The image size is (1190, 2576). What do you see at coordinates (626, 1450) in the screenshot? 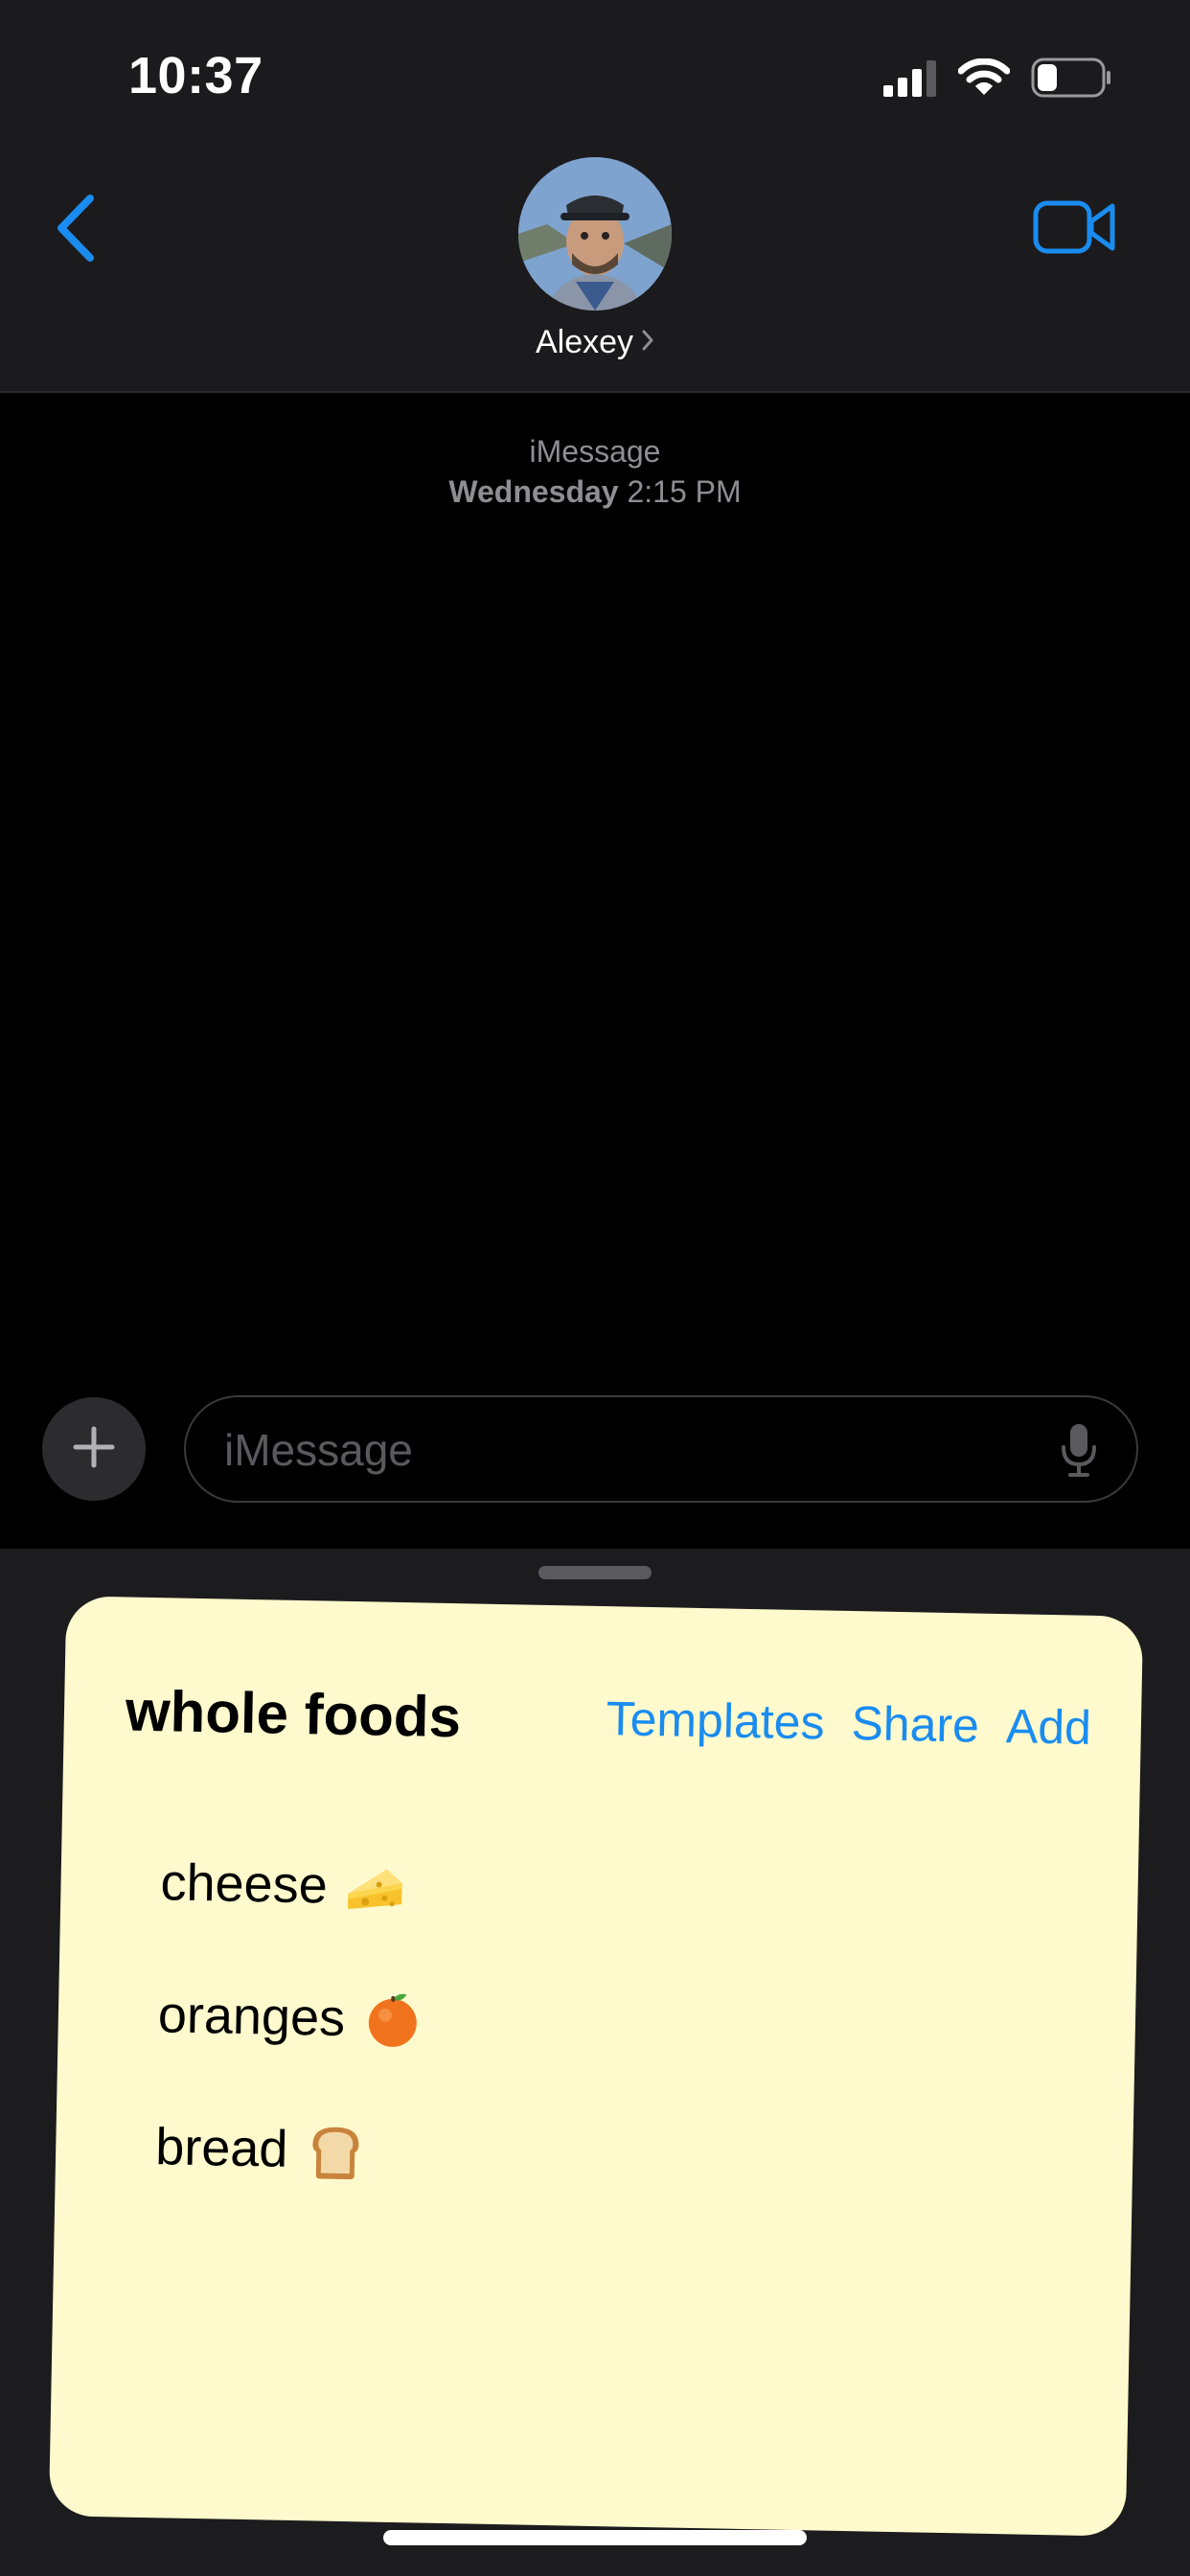
I see `message-input` at bounding box center [626, 1450].